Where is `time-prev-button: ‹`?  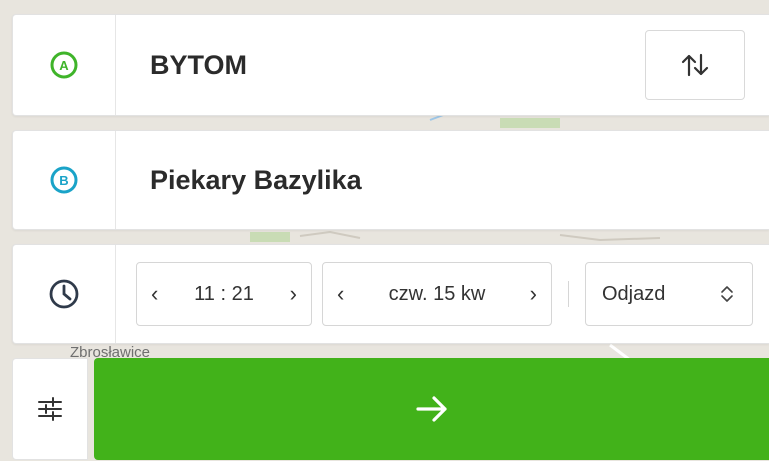 time-prev-button: ‹ is located at coordinates (154, 294).